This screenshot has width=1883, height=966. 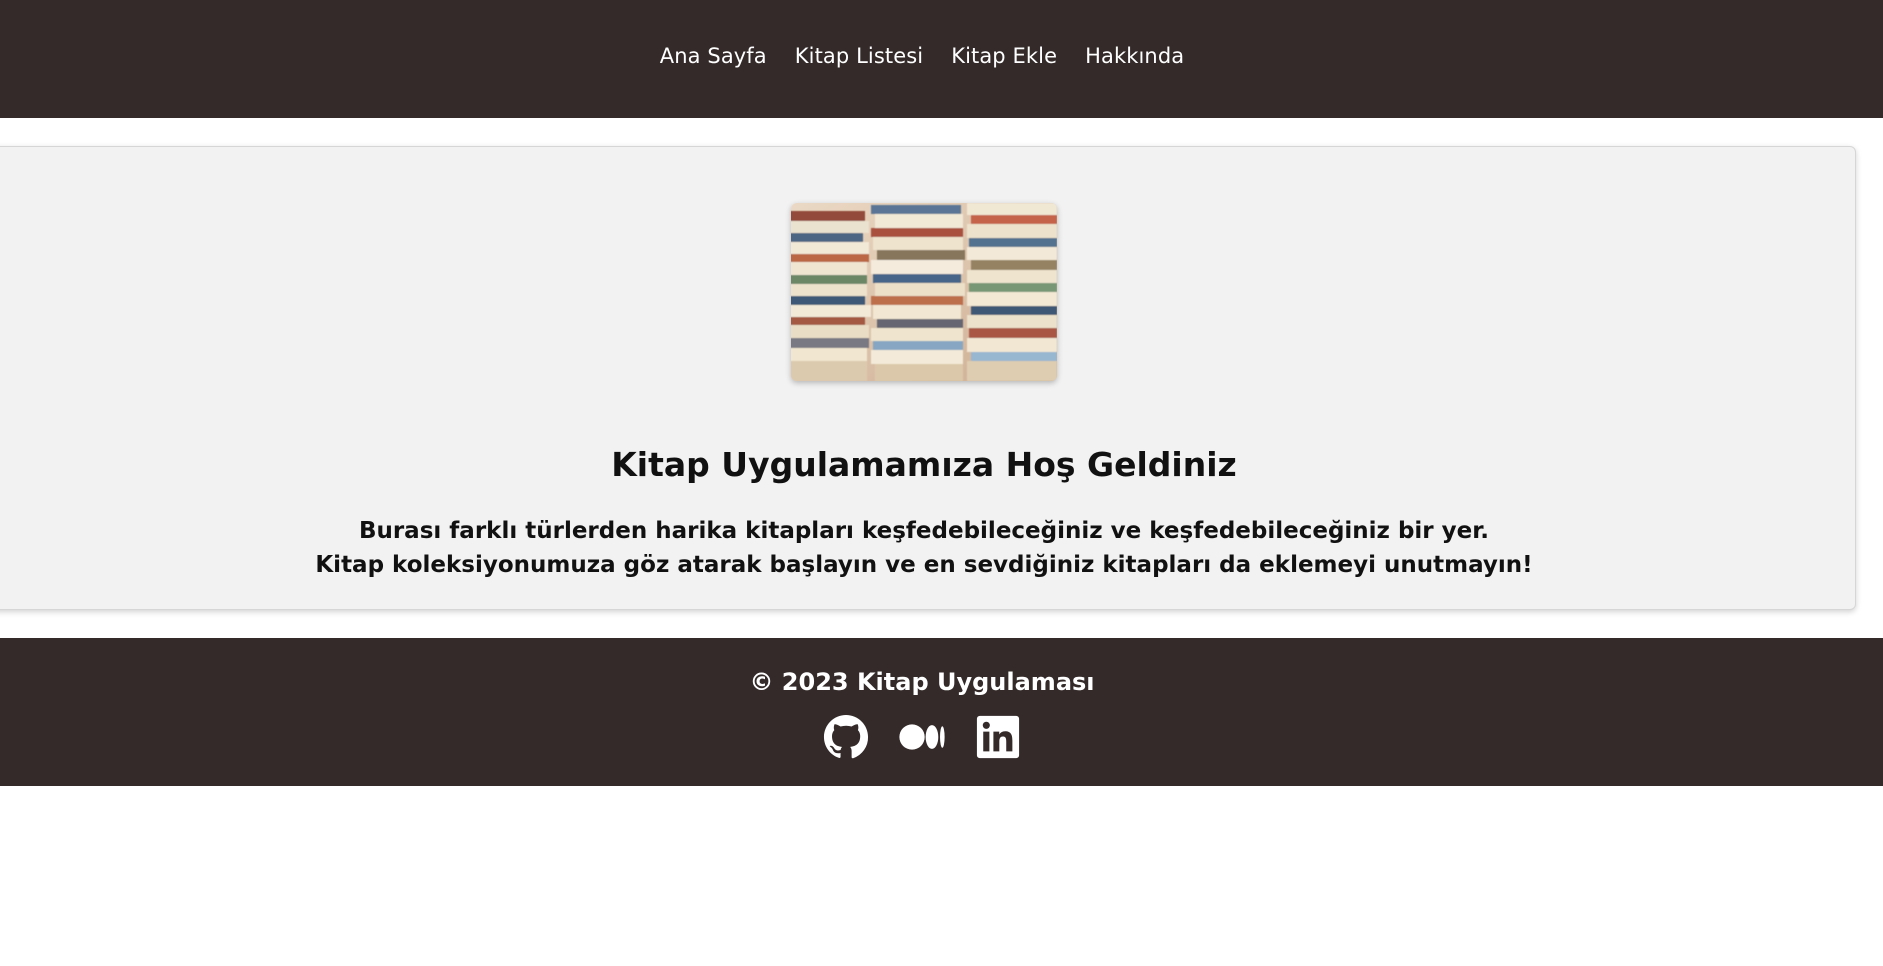 I want to click on copyright-text: © 2023 Kitap Uygulaması, so click(x=922, y=682).